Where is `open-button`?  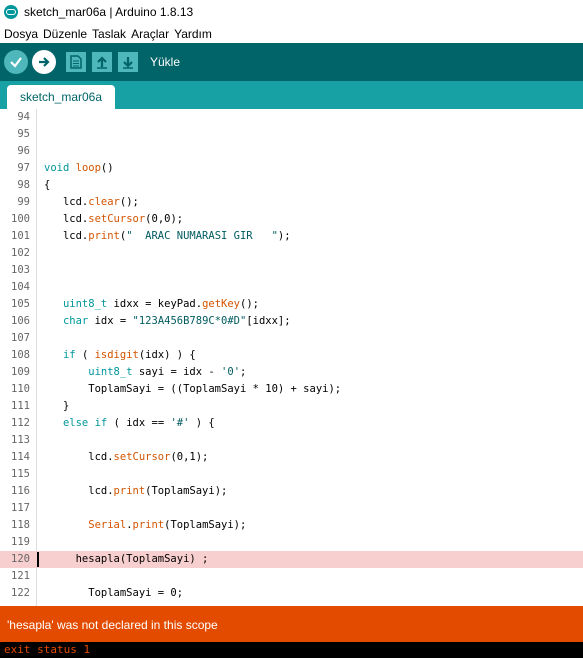 open-button is located at coordinates (102, 62).